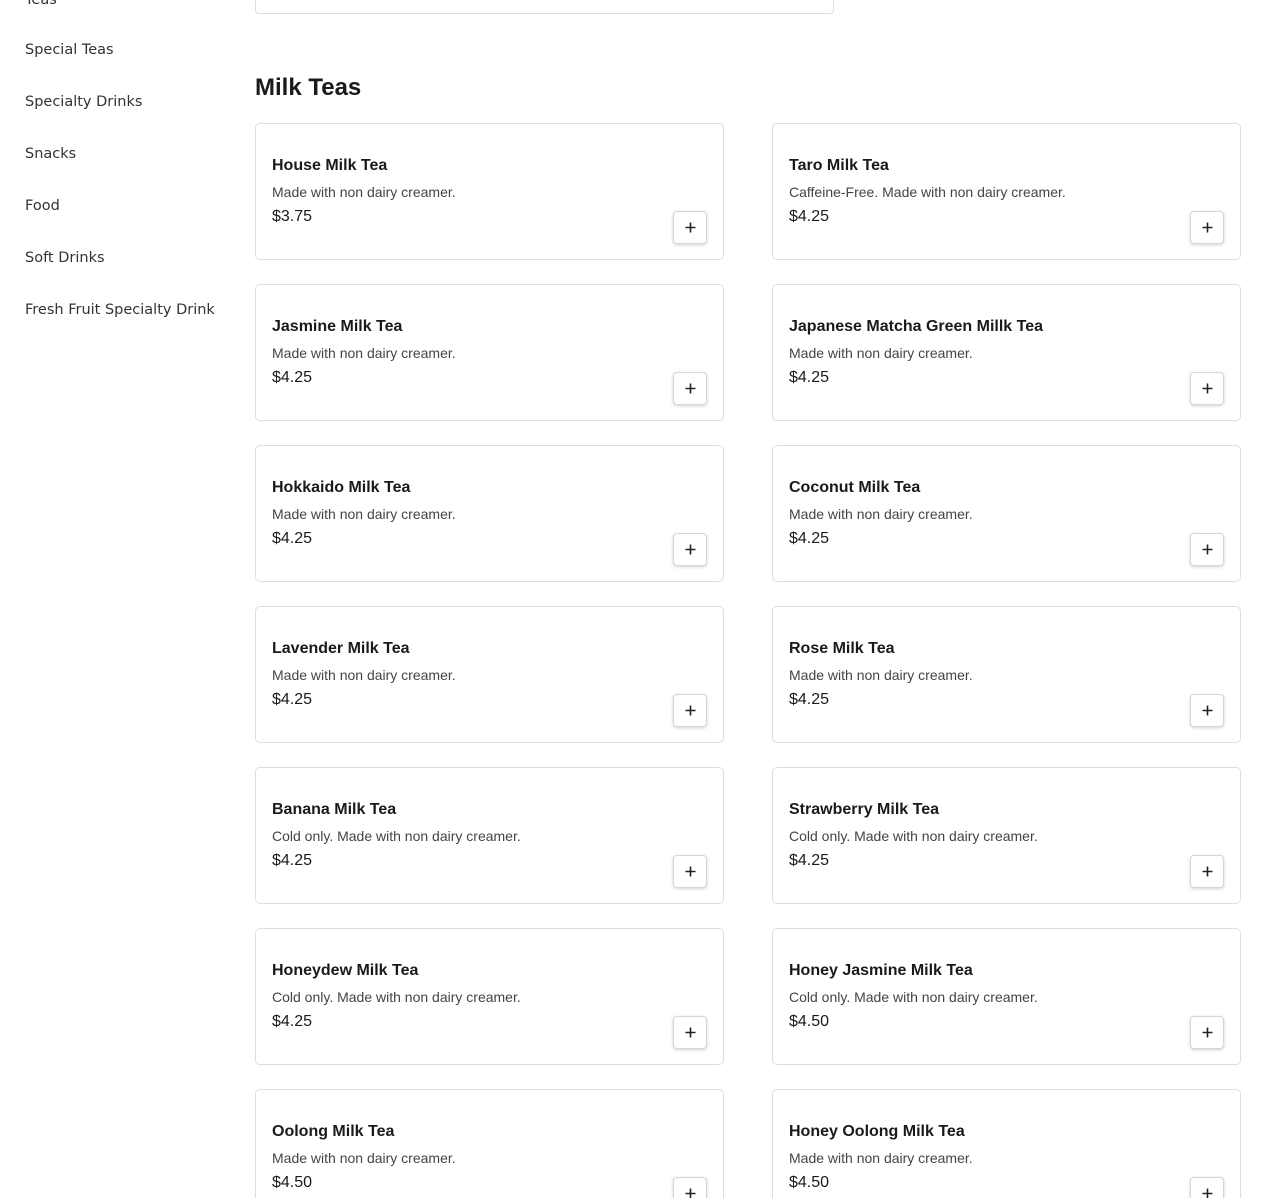 The height and width of the screenshot is (1198, 1270). I want to click on menu-item-name: Honey Jasmine Milk Tea, so click(881, 970).